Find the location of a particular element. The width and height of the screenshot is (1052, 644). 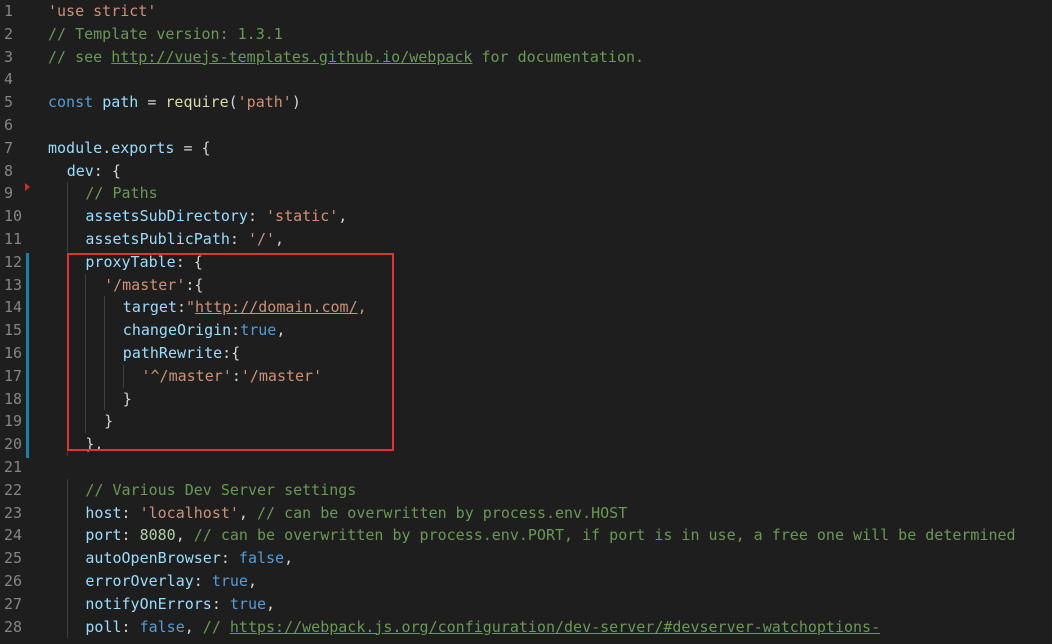

code-token: ( is located at coordinates (233, 102).